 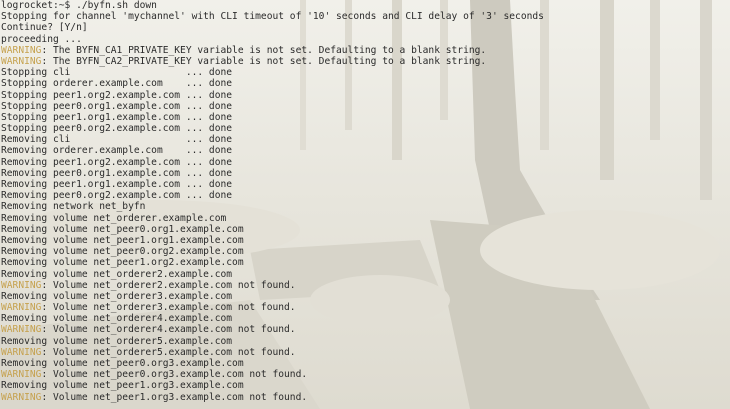 What do you see at coordinates (117, 84) in the screenshot?
I see `terminal-line-text: Stopping orderer.example.com ... done` at bounding box center [117, 84].